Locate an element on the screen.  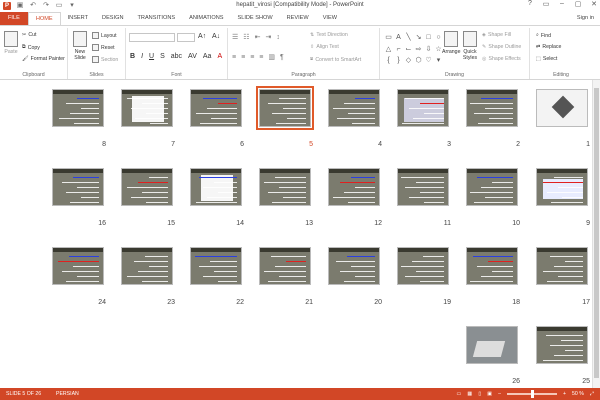
triangle-shape-icon: △ is located at coordinates (388, 50).